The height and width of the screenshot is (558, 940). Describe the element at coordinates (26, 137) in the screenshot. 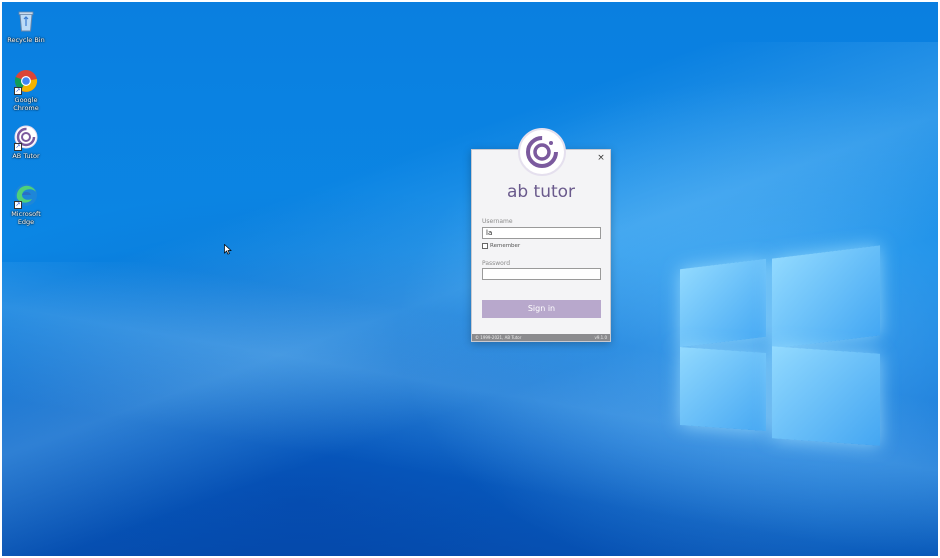

I see `ab-tutor-icon: ↗` at that location.